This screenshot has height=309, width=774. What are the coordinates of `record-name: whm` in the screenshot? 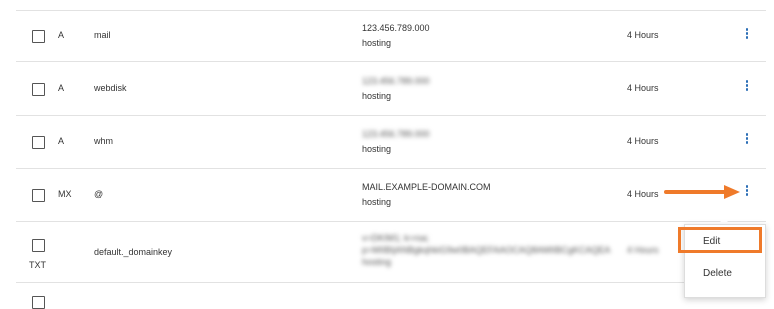 It's located at (104, 141).